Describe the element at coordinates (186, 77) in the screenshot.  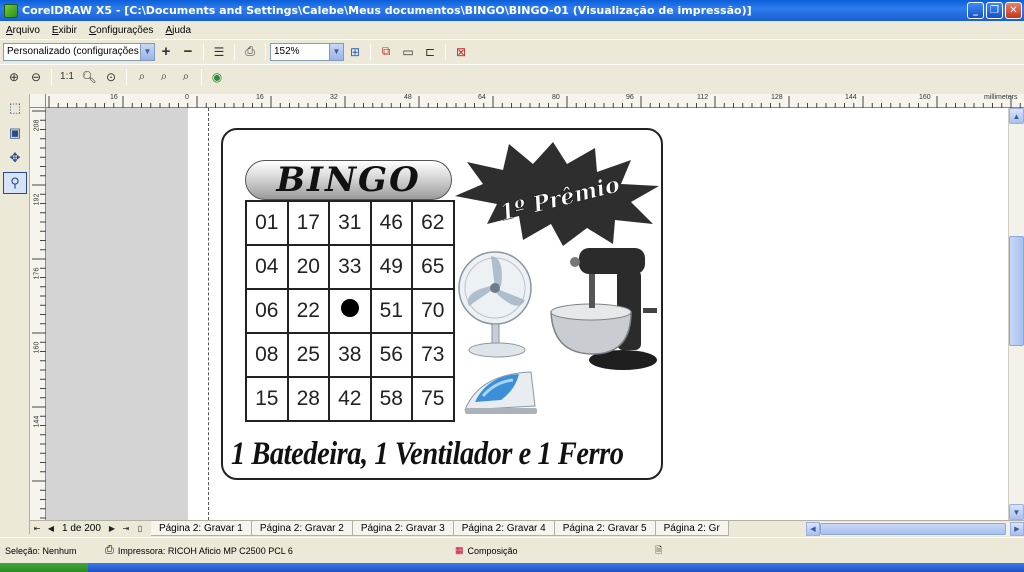
I see `zoom-to-height-icon: ⌕` at that location.